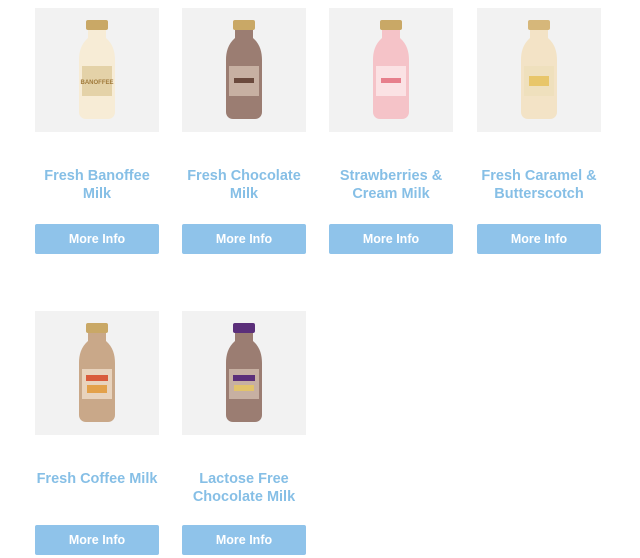 The image size is (640, 558). Describe the element at coordinates (244, 479) in the screenshot. I see `product-title-line: Lactose Free` at that location.